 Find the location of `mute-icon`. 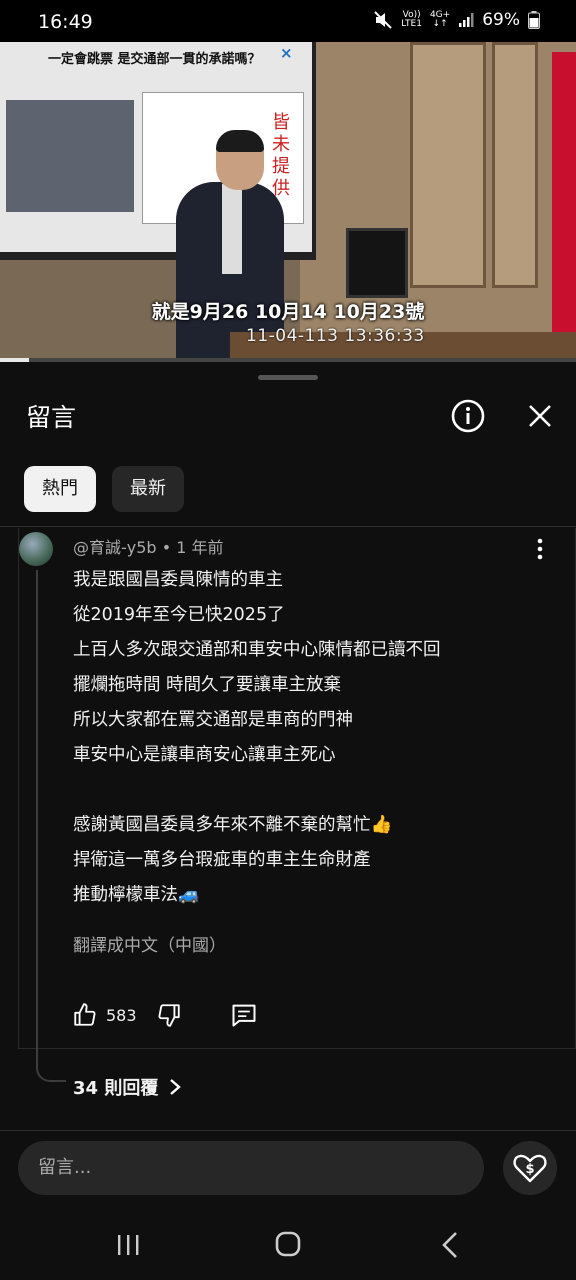

mute-icon is located at coordinates (383, 20).